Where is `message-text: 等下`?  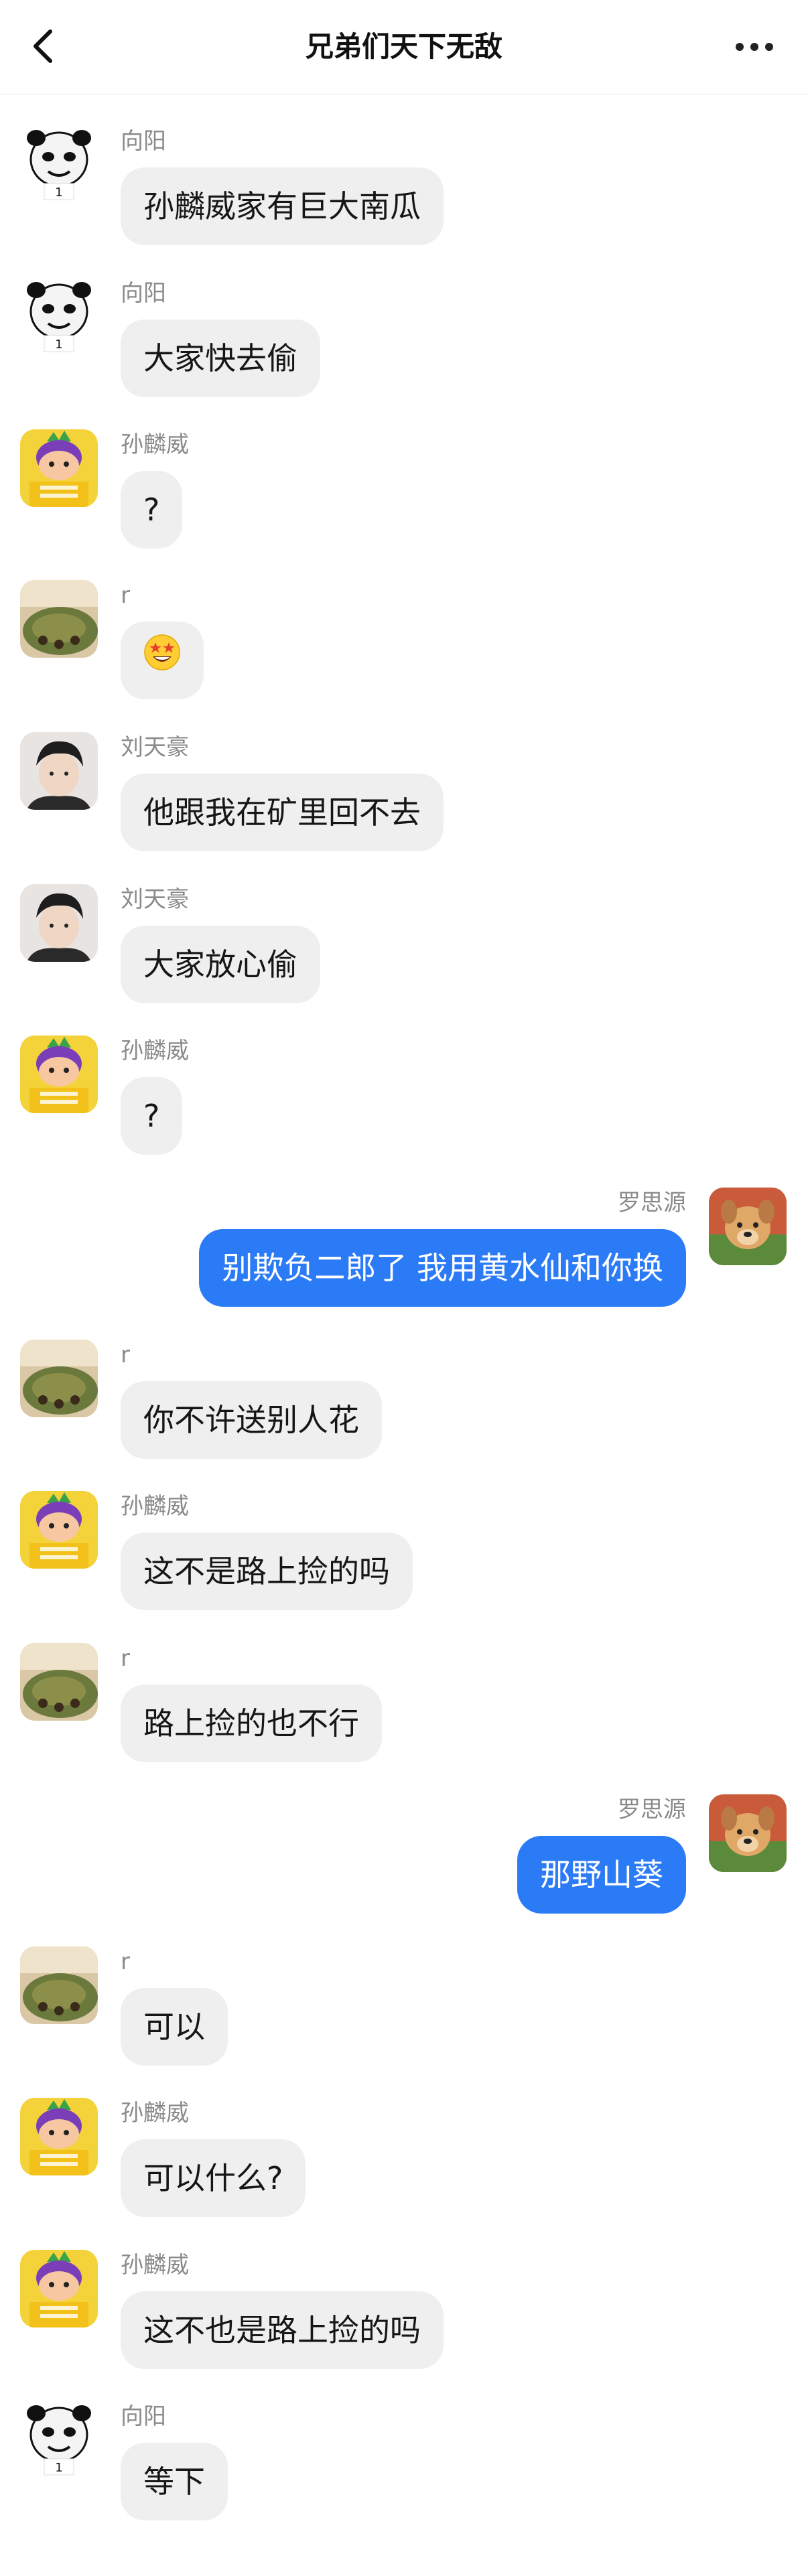
message-text: 等下 is located at coordinates (174, 2481).